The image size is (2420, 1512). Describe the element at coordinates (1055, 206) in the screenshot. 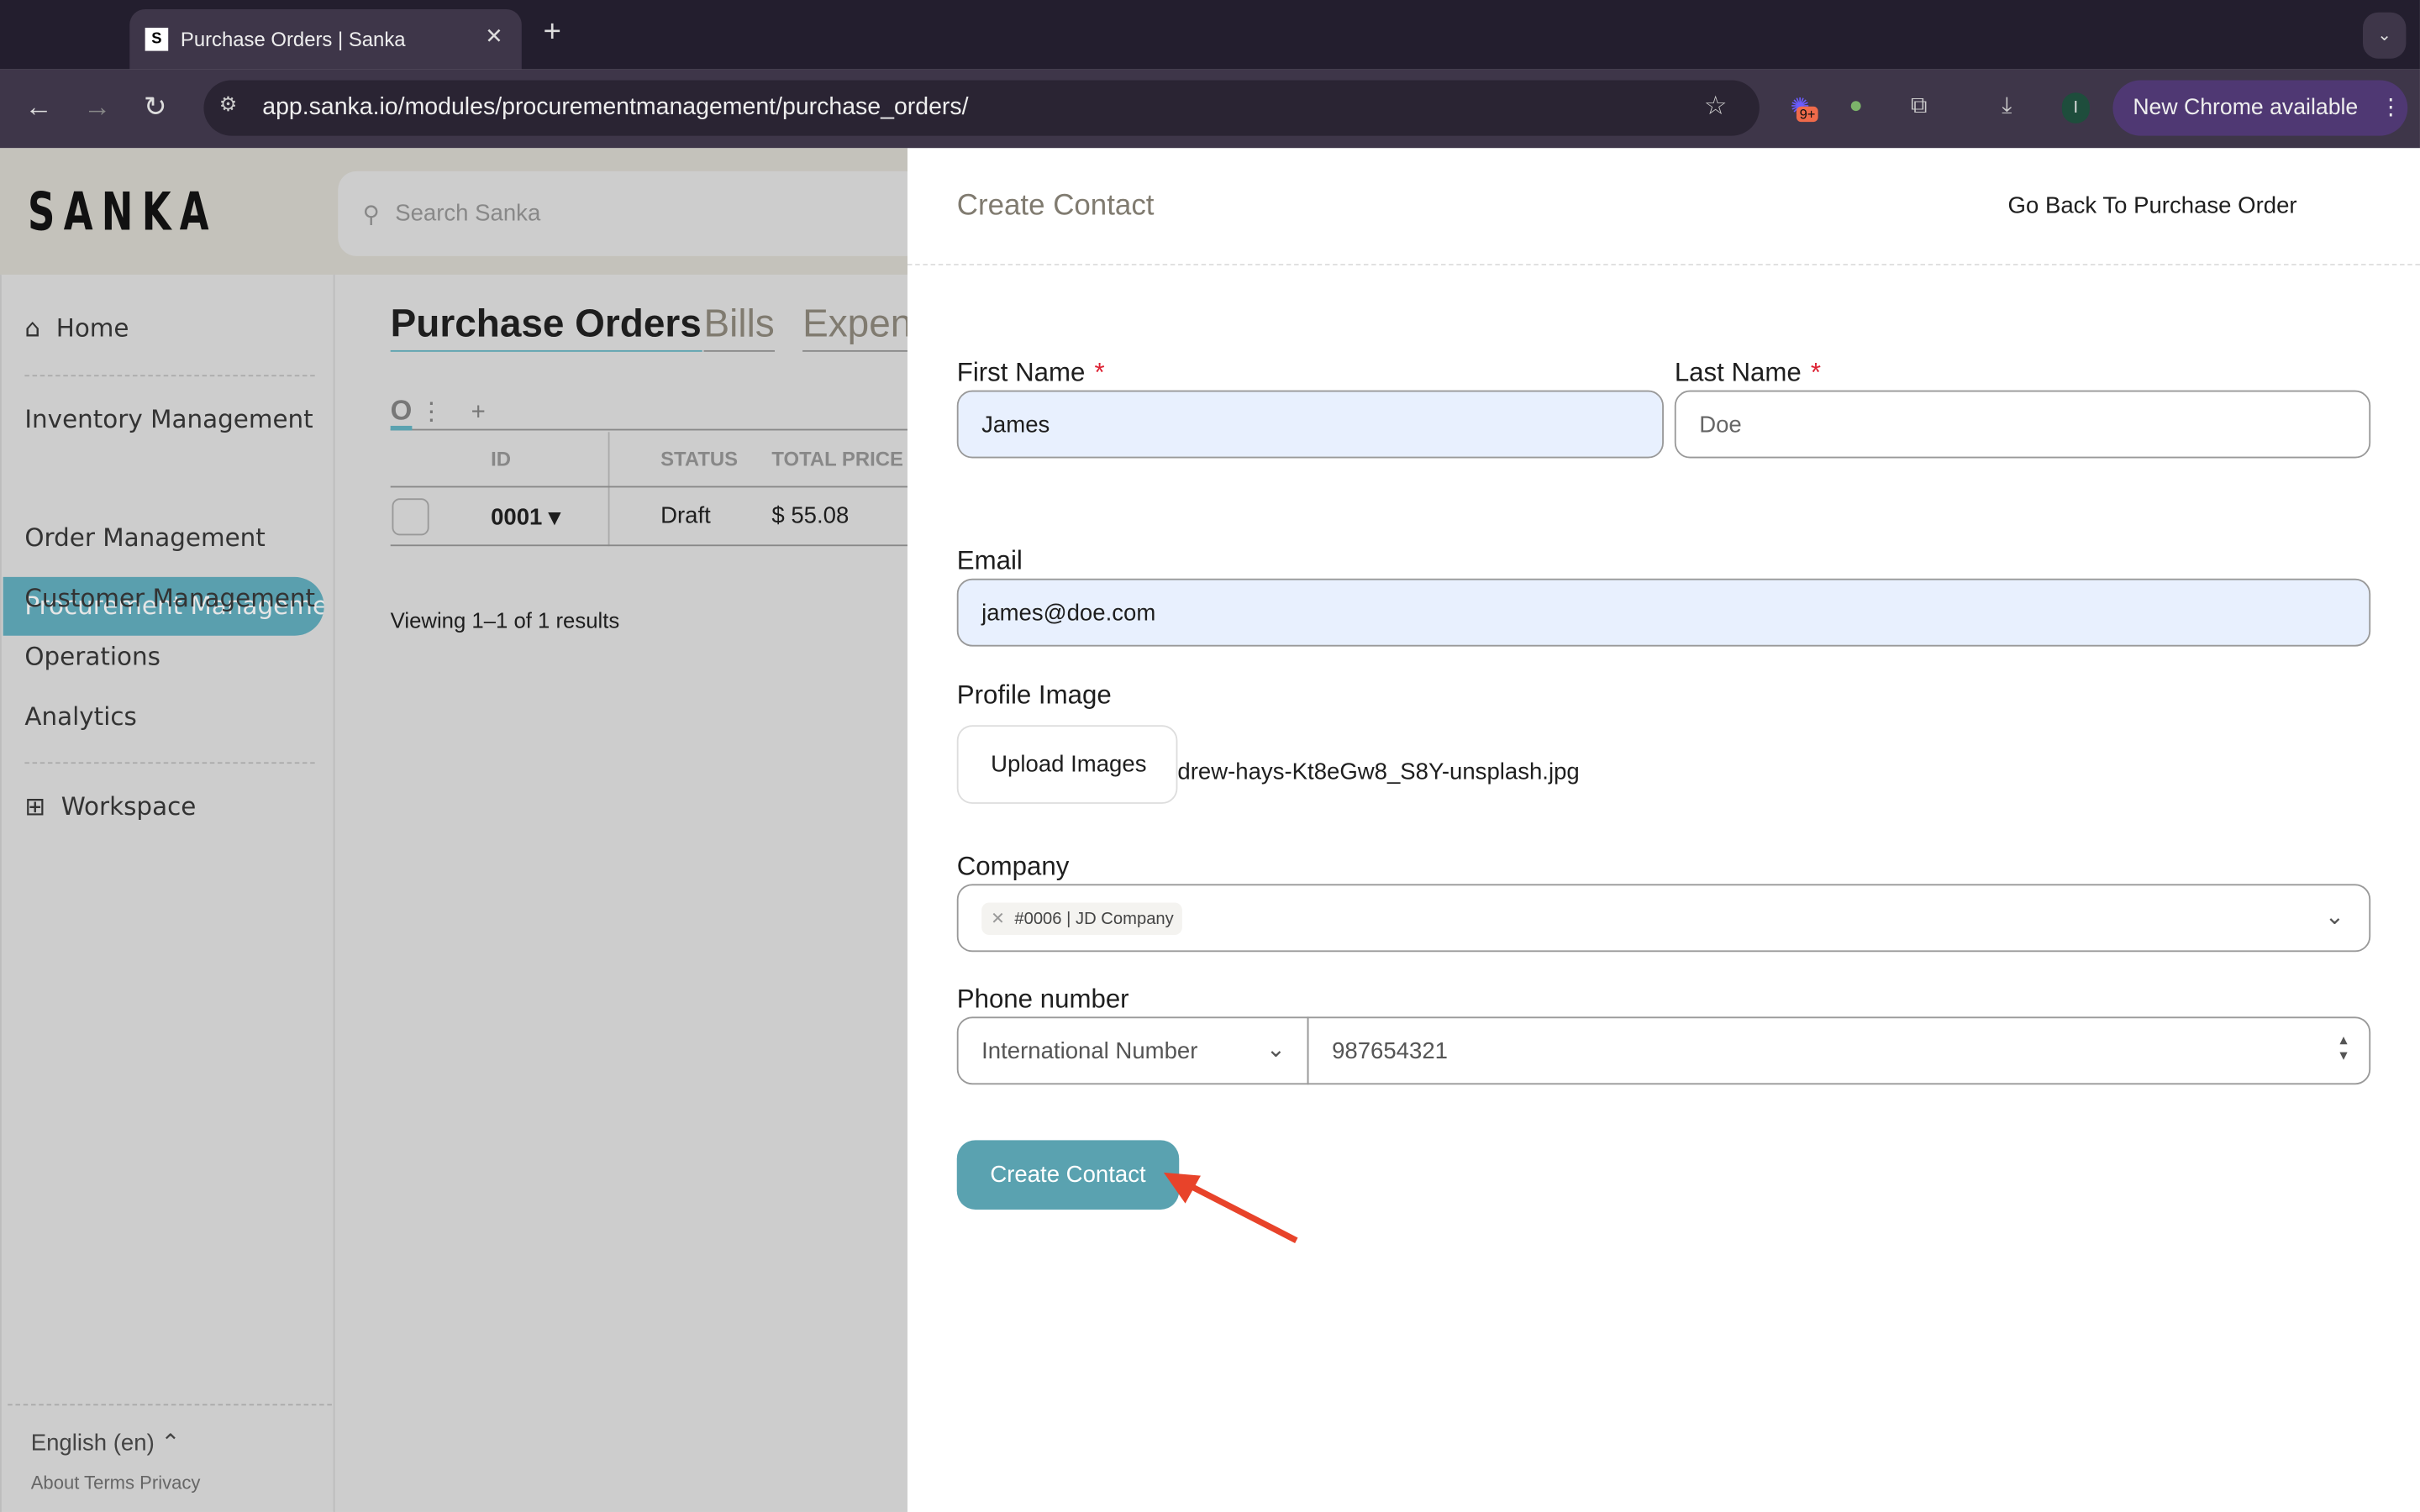

I see `panel-title: Create Contact` at that location.